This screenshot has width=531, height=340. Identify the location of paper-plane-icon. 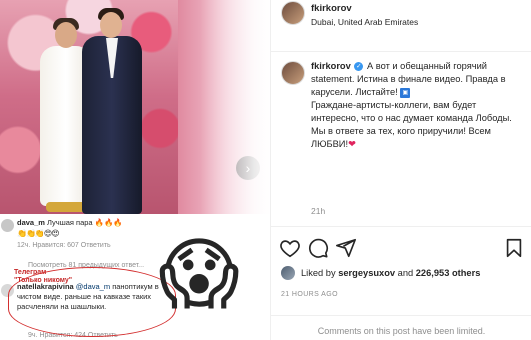
(346, 248).